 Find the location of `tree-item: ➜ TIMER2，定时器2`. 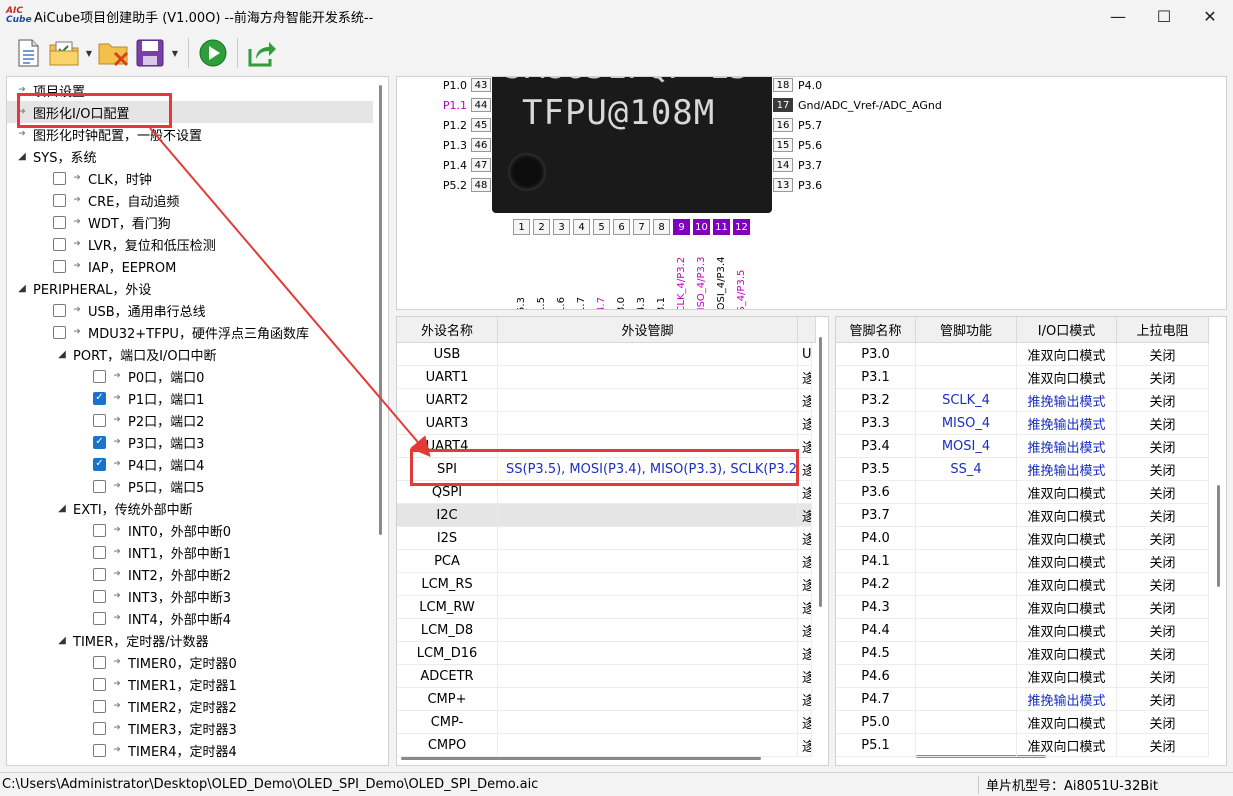

tree-item: ➜ TIMER2，定时器2 is located at coordinates (122, 706).